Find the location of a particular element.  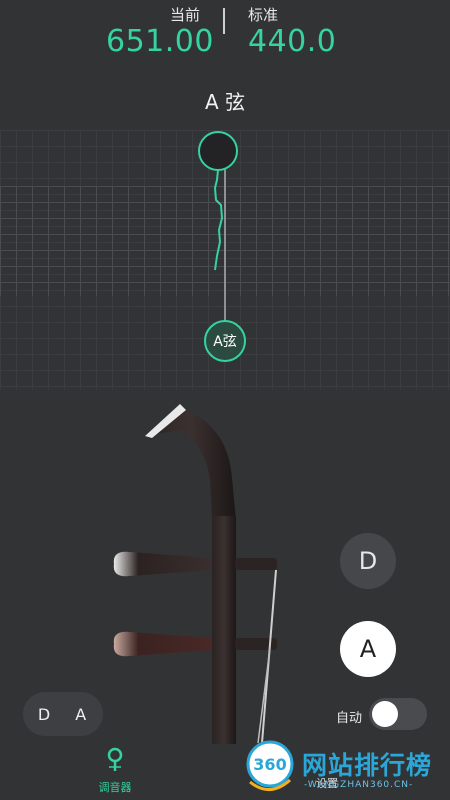

readout-divider is located at coordinates (224, 21).